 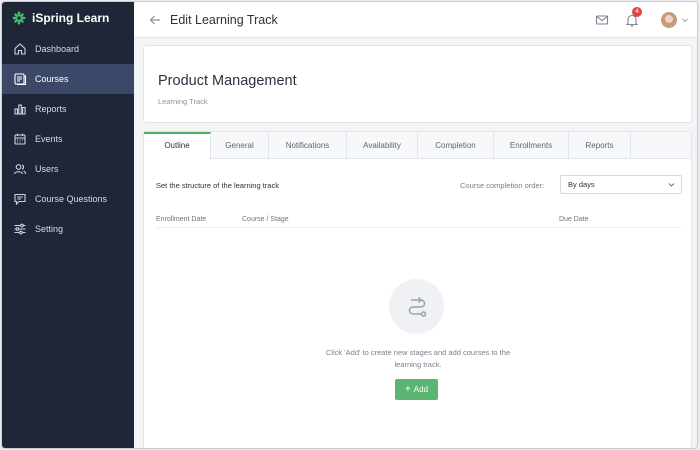 I want to click on sidebar-item-courses: Courses, so click(x=68, y=79).